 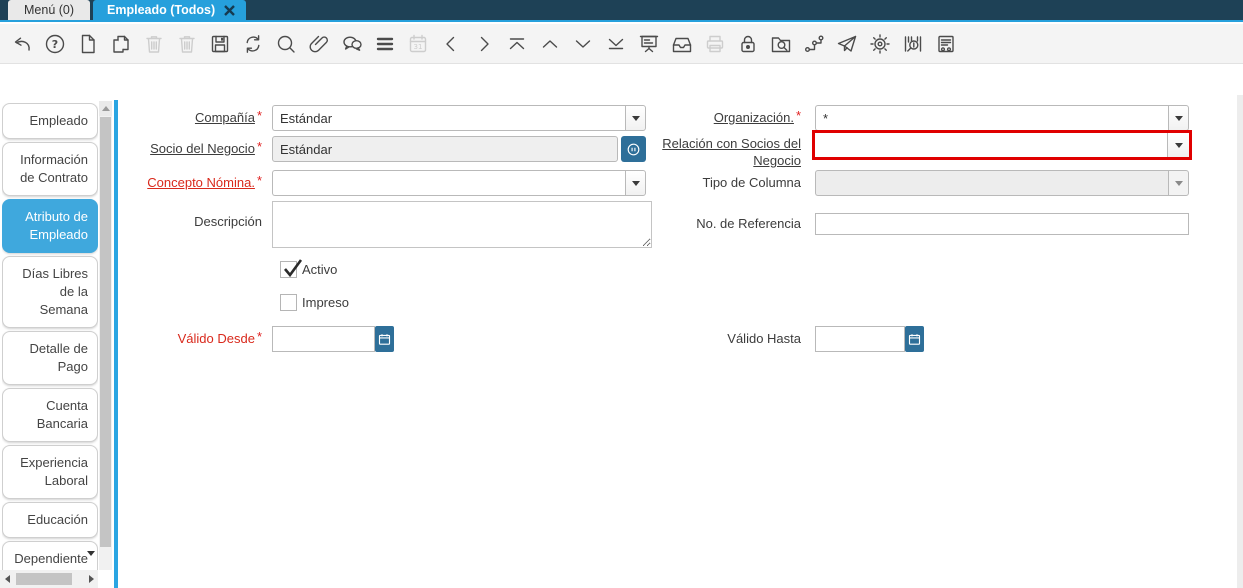 What do you see at coordinates (288, 302) in the screenshot?
I see `impreso-checkbox` at bounding box center [288, 302].